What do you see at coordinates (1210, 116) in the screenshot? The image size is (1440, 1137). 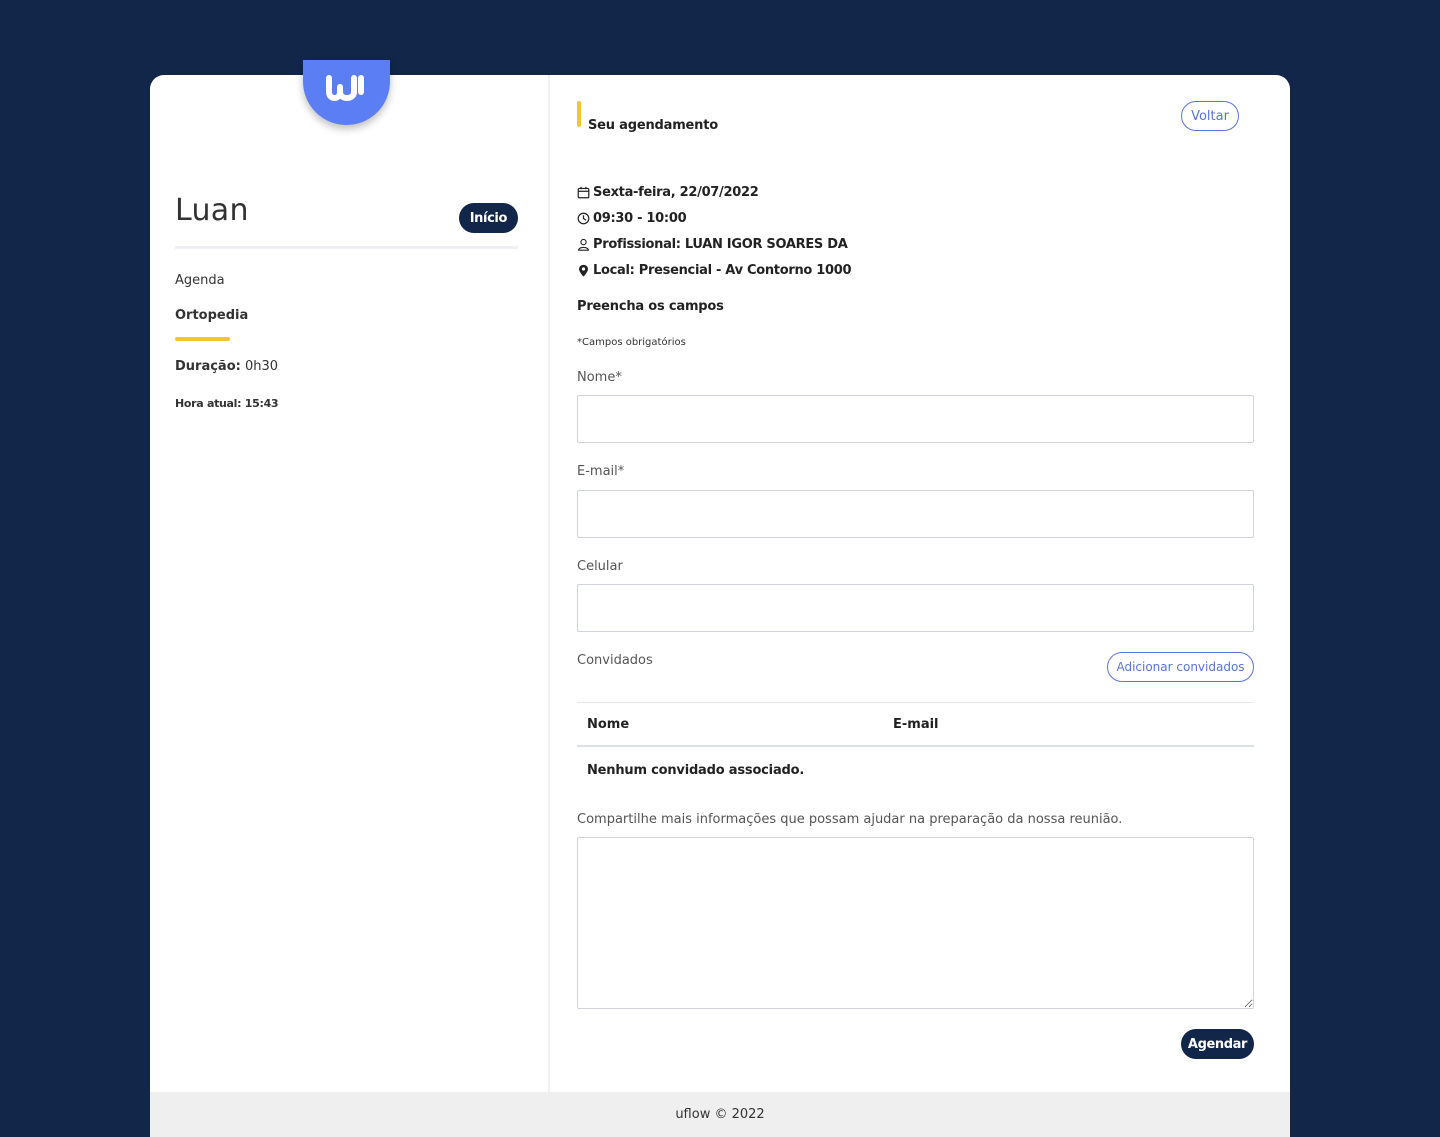 I see `back-button: Voltar` at bounding box center [1210, 116].